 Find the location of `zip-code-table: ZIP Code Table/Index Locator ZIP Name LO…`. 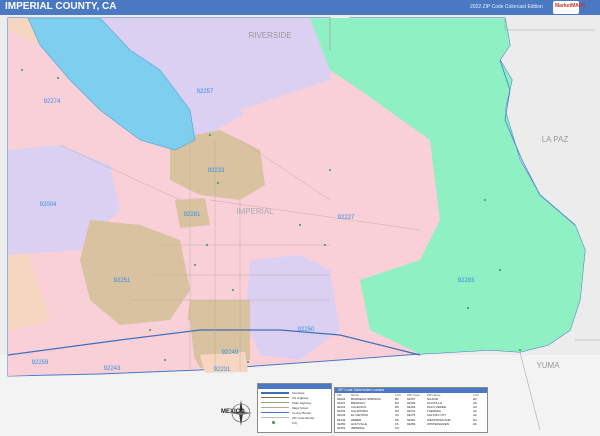

zip-code-table: ZIP Code Table/Index Locator ZIP Name LO… is located at coordinates (411, 410).